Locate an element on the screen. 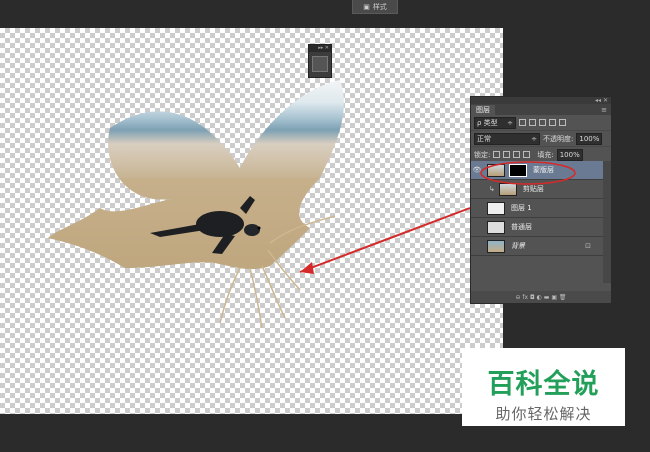 This screenshot has height=452, width=650. opacity-label: 不透明度: is located at coordinates (558, 138).